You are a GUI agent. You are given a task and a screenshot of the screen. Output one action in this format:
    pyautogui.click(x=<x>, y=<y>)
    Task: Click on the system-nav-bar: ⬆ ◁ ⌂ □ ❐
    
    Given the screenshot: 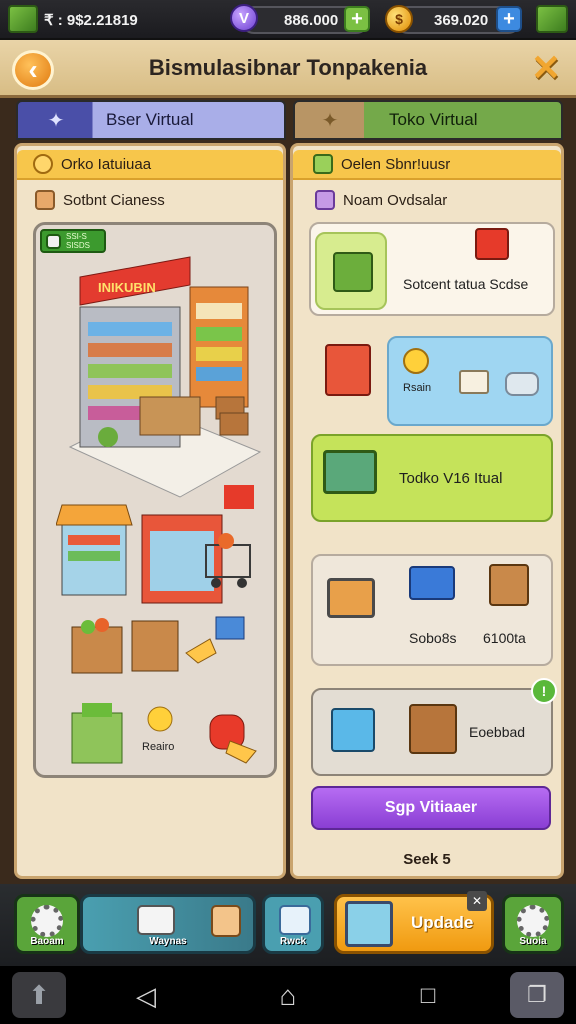 What is the action you would take?
    pyautogui.click(x=288, y=995)
    